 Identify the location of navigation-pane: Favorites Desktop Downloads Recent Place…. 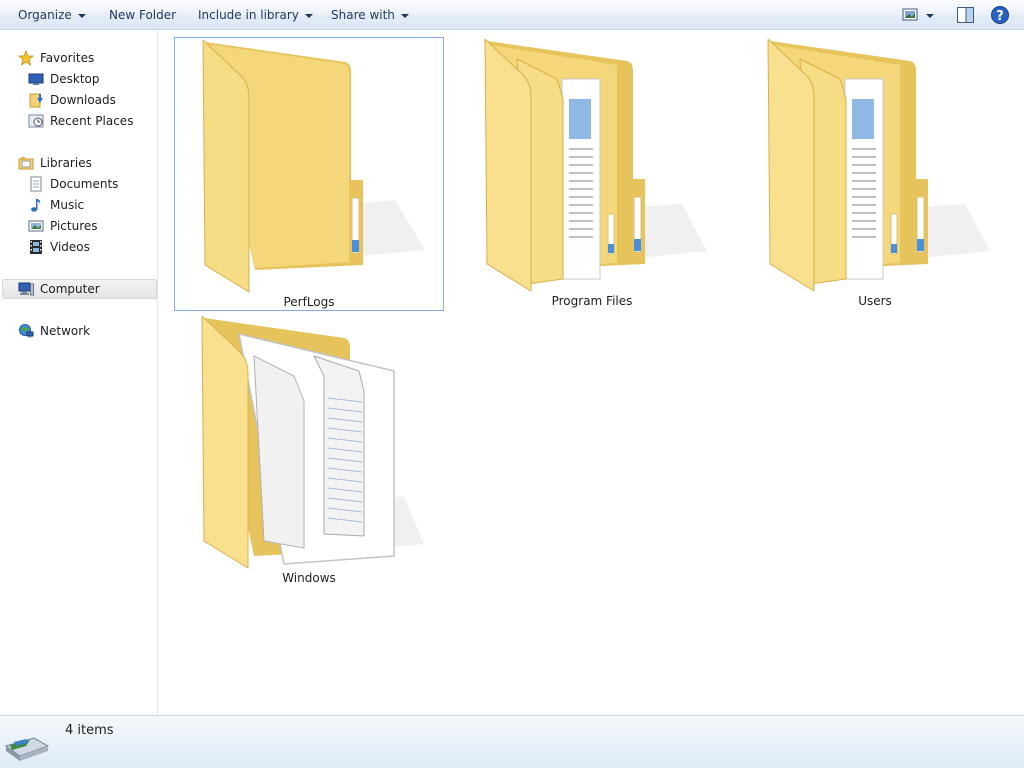
(79, 372).